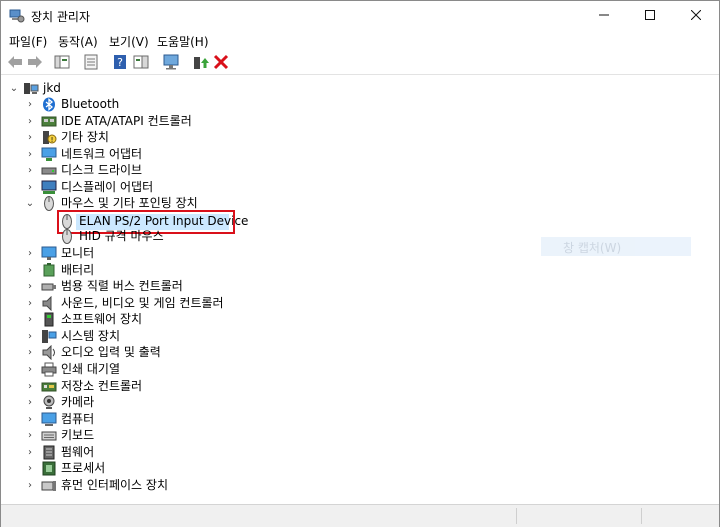 This screenshot has width=720, height=527. Describe the element at coordinates (52, 88) in the screenshot. I see `tree-root-label: jkd` at that location.